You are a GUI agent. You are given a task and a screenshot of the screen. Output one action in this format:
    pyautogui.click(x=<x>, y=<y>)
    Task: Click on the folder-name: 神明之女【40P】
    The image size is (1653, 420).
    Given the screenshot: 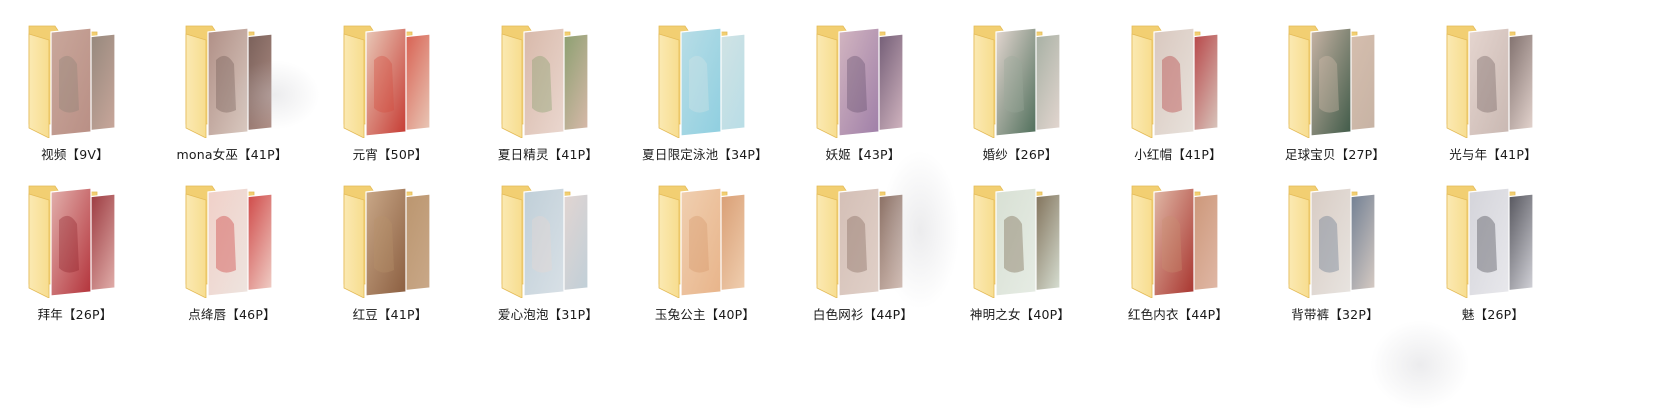 What is the action you would take?
    pyautogui.click(x=1020, y=314)
    